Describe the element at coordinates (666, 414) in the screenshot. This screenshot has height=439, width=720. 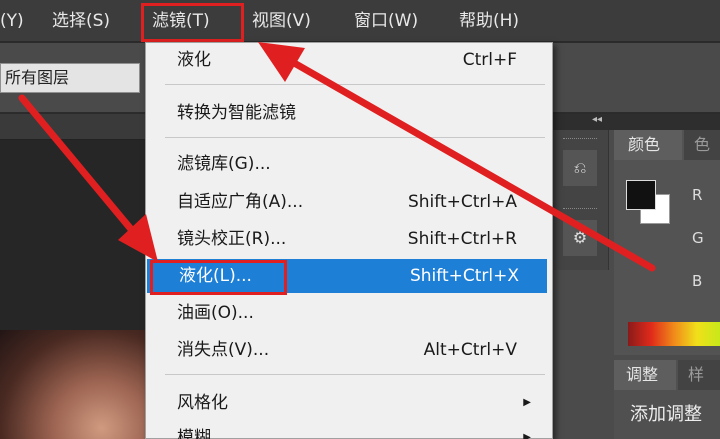
I see `add-adjustment-label: 添加调整` at that location.